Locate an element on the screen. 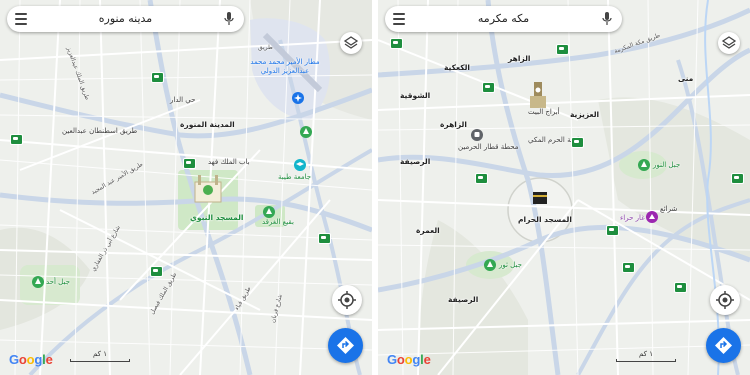  search-query: مدينه منوره is located at coordinates (125, 19).